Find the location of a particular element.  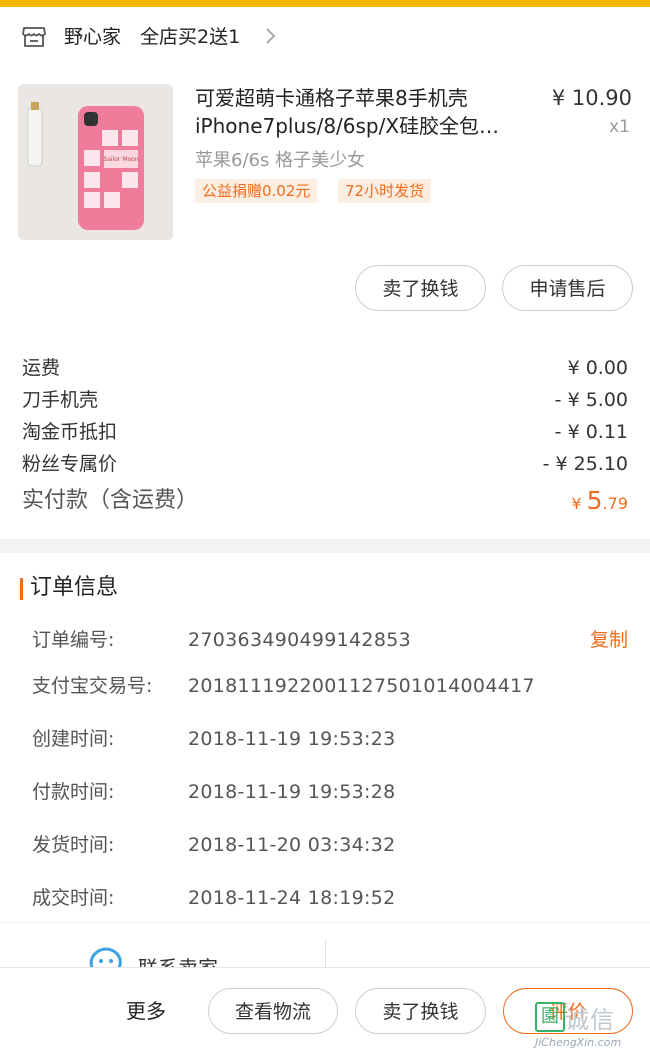

alipay-number-row: 支付宝交易号: 2018111922001127501014004417 is located at coordinates (332, 686).